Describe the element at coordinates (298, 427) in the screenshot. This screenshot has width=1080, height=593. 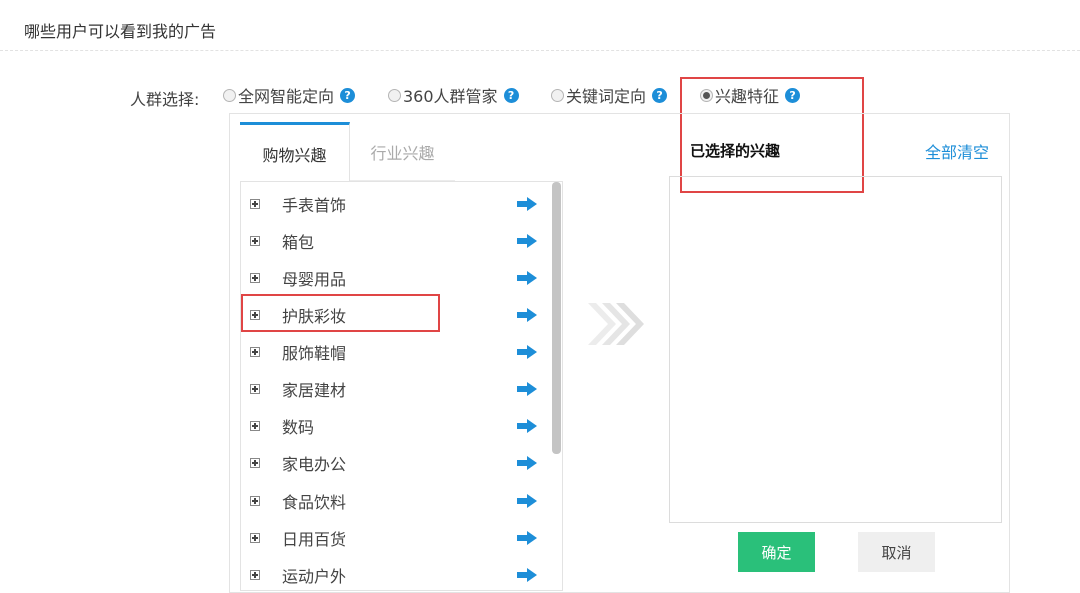
I see `list-item-label: 数码` at that location.